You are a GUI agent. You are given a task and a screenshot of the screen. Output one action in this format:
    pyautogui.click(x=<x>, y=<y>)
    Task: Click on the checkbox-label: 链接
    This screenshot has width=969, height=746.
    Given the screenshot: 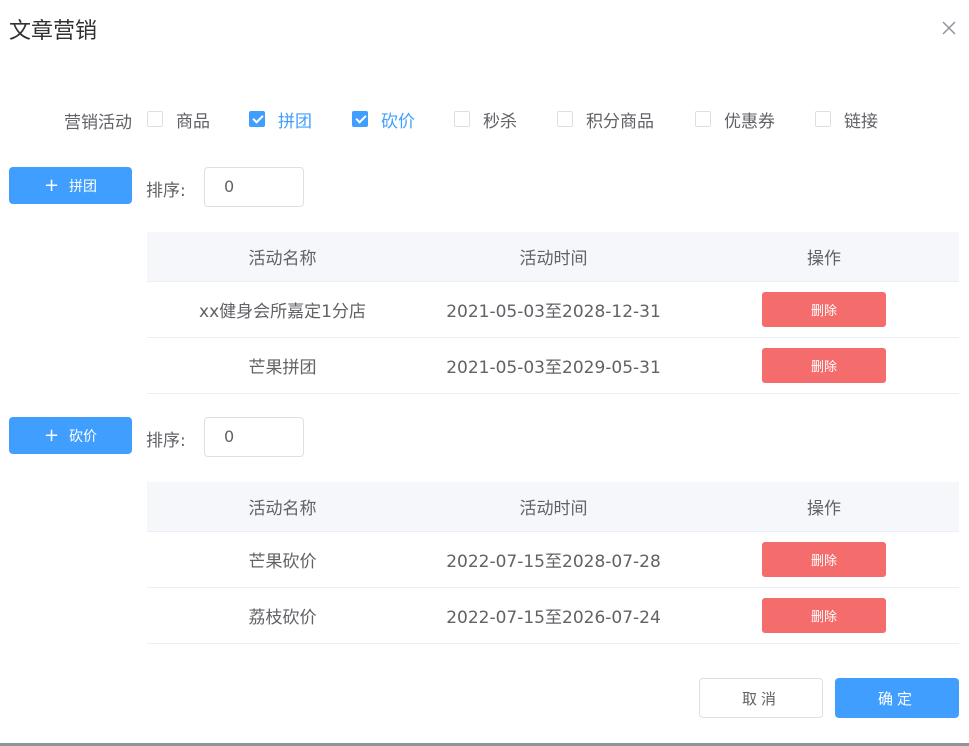 What is the action you would take?
    pyautogui.click(x=861, y=121)
    